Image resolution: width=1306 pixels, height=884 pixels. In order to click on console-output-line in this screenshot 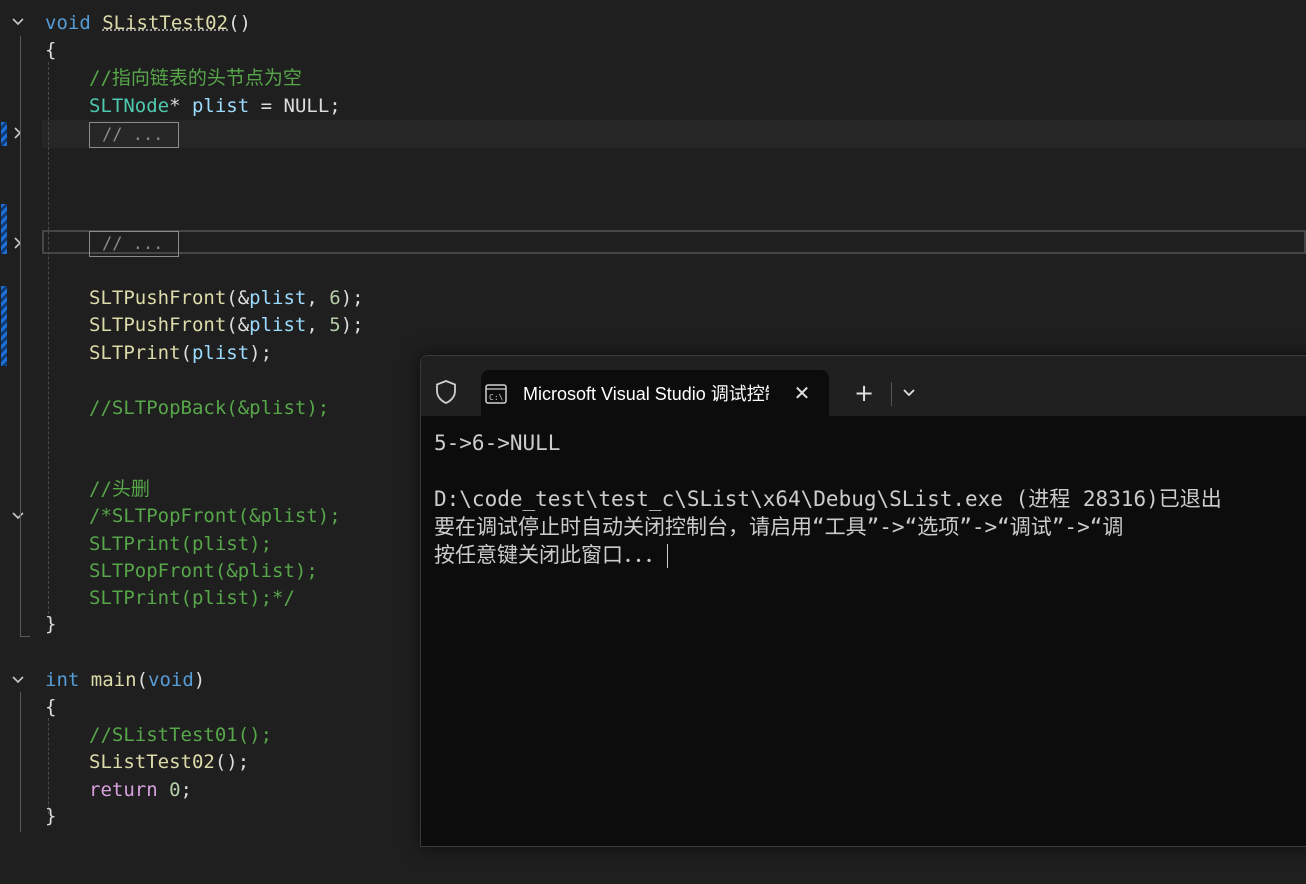, I will do `click(870, 471)`.